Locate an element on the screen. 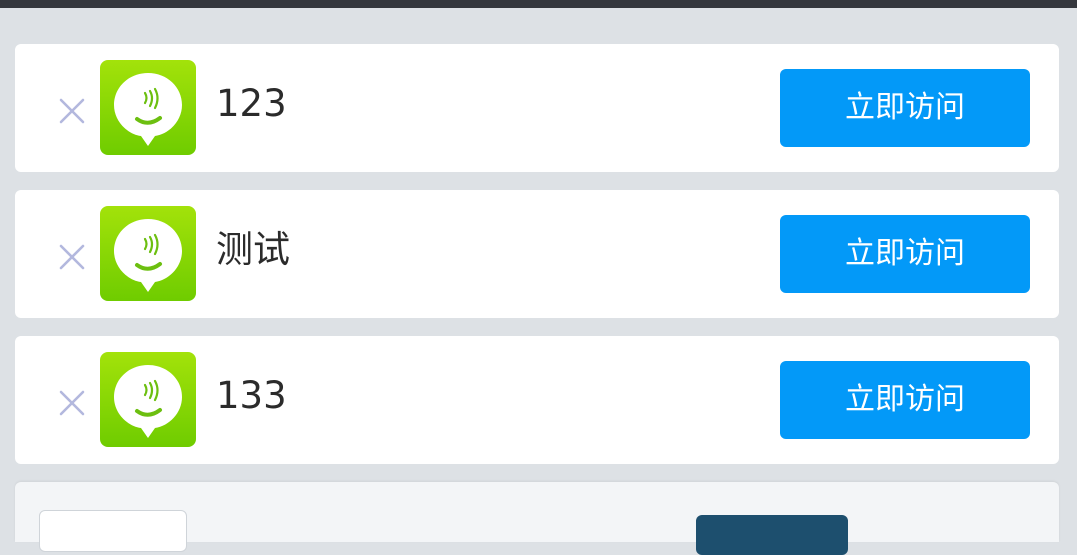 This screenshot has width=1077, height=555. app-name: 133 is located at coordinates (251, 395).